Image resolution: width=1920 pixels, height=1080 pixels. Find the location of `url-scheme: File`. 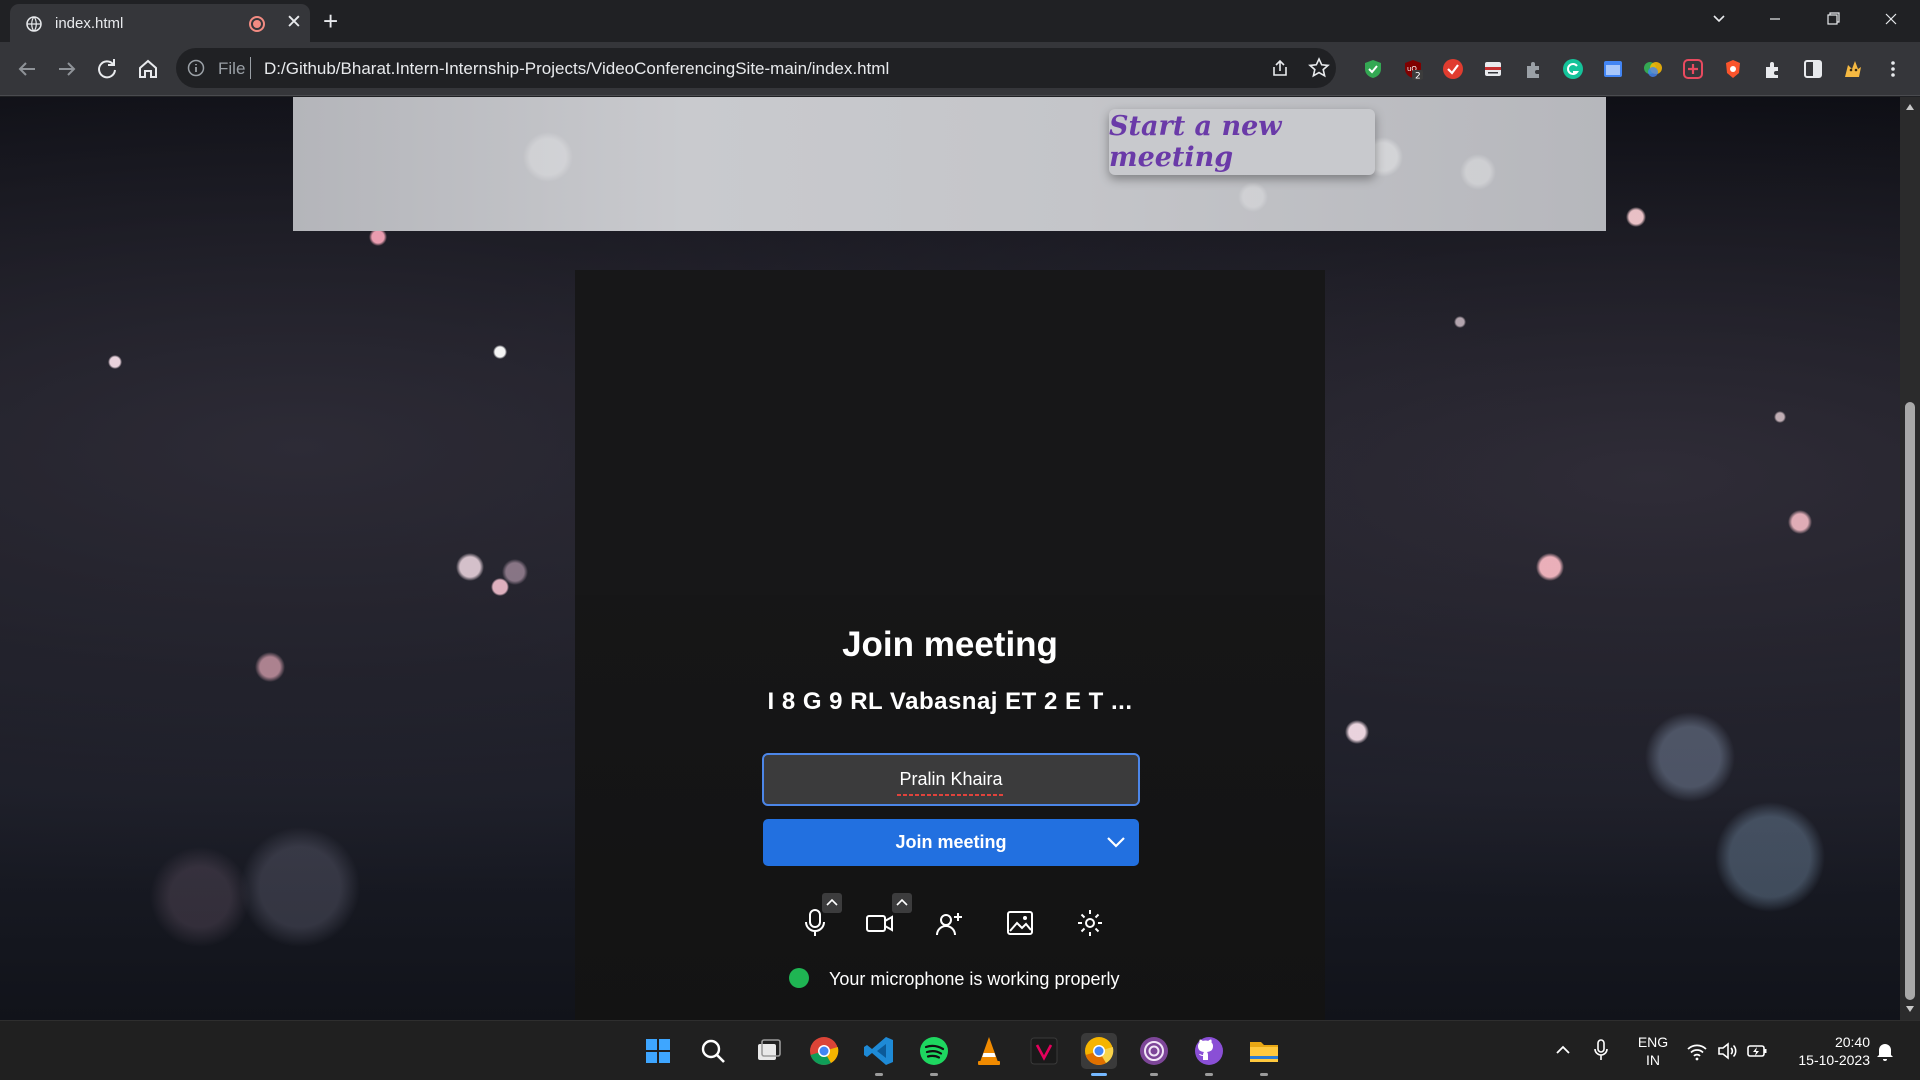

url-scheme: File is located at coordinates (232, 68).